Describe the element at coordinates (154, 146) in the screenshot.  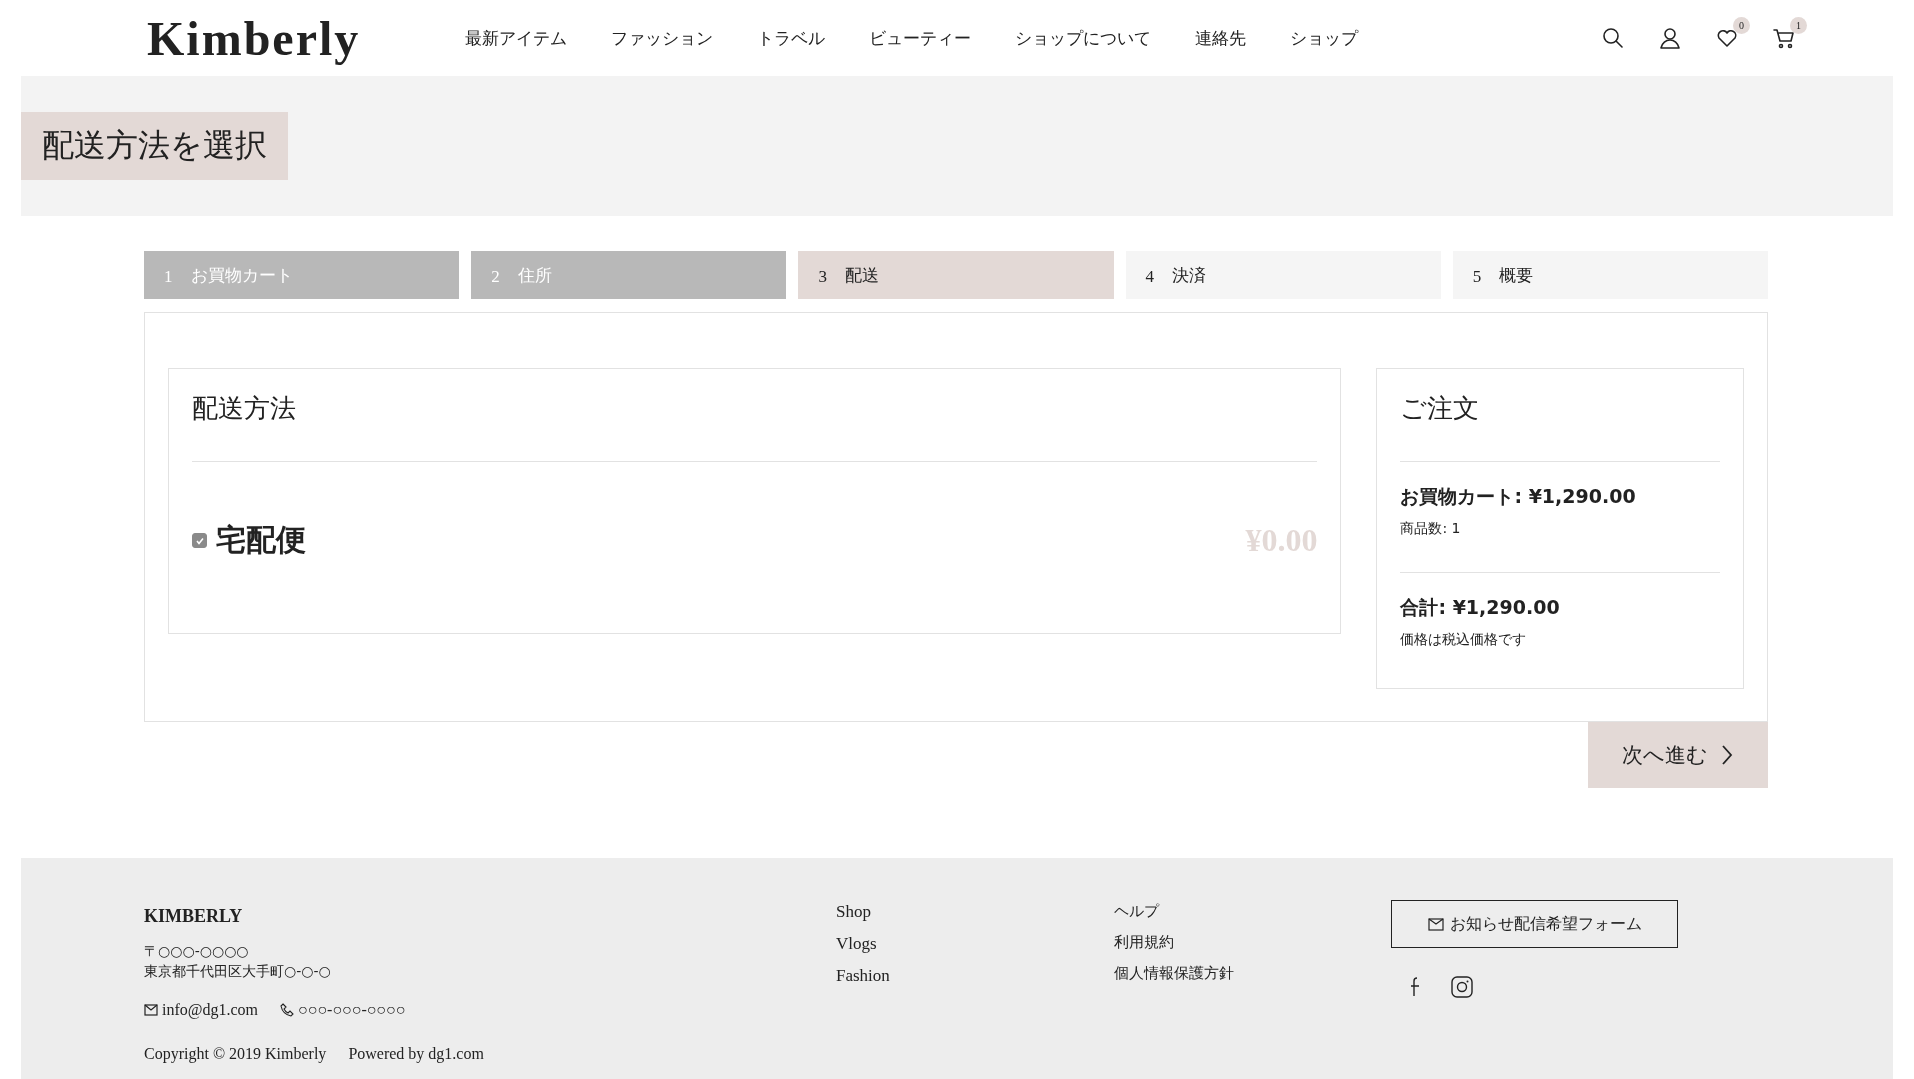
I see `page-title: 配送方法を選択` at that location.